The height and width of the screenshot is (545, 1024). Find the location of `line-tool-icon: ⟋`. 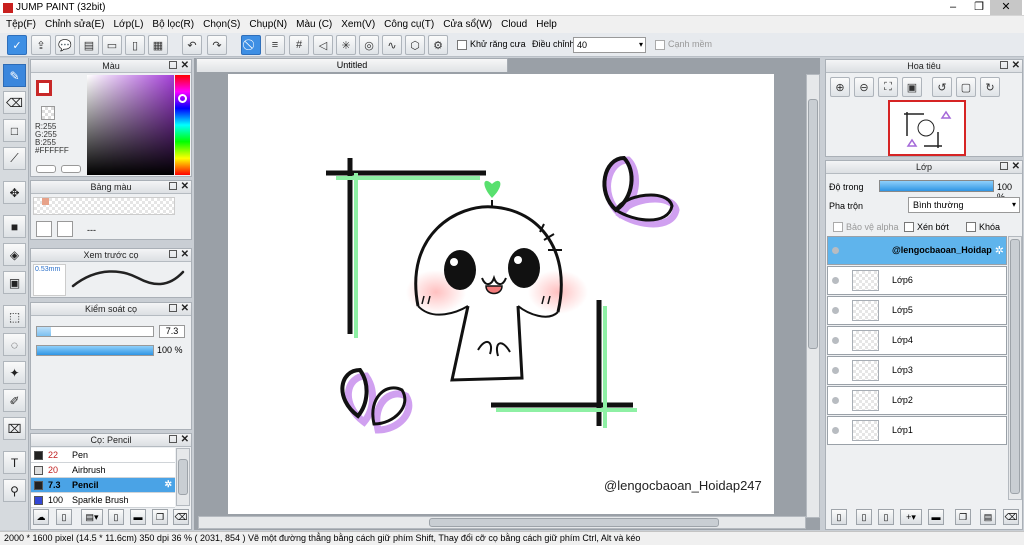

line-tool-icon: ⟋ is located at coordinates (14, 158).